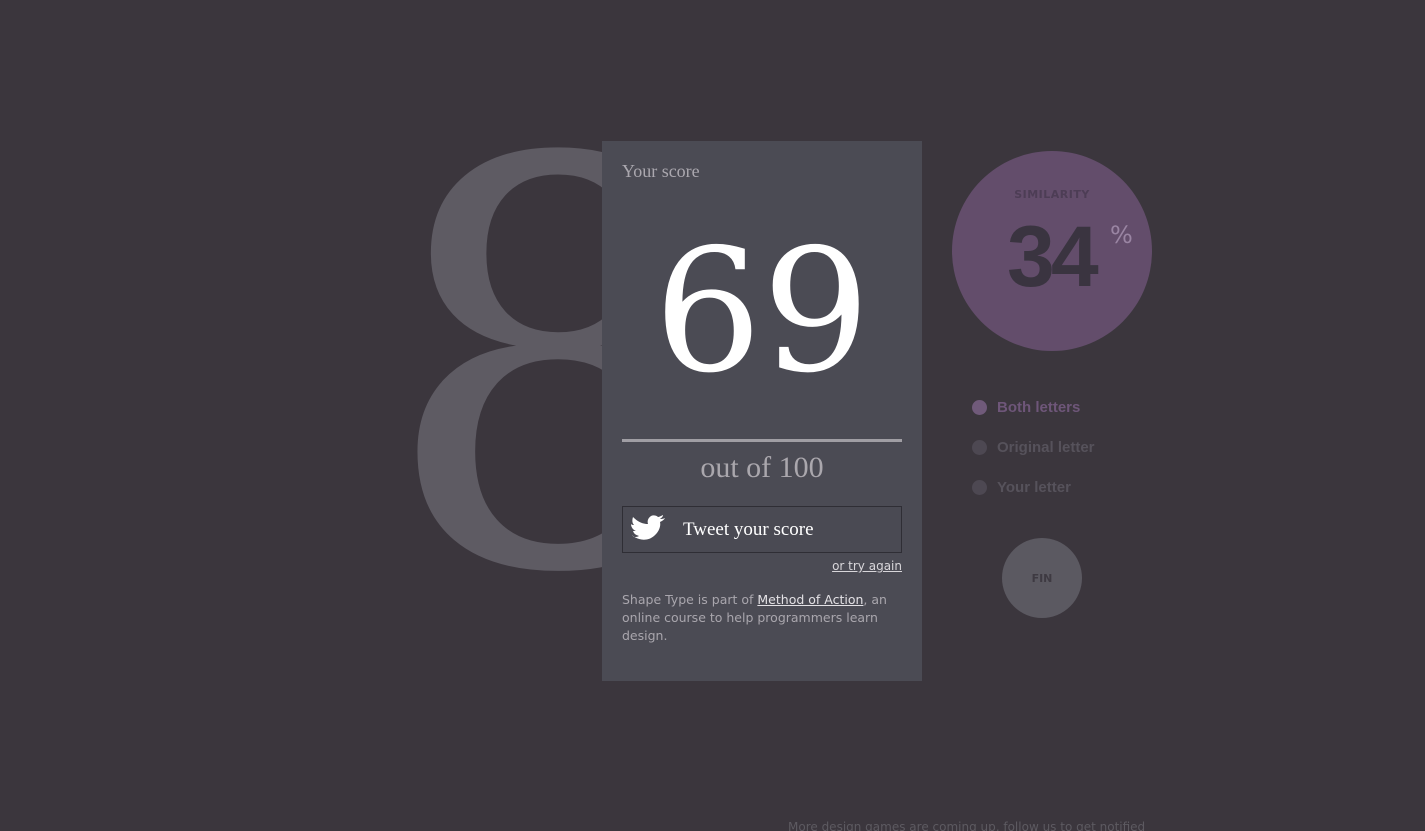  I want to click on about-text-before: Shape Type is part of, so click(690, 599).